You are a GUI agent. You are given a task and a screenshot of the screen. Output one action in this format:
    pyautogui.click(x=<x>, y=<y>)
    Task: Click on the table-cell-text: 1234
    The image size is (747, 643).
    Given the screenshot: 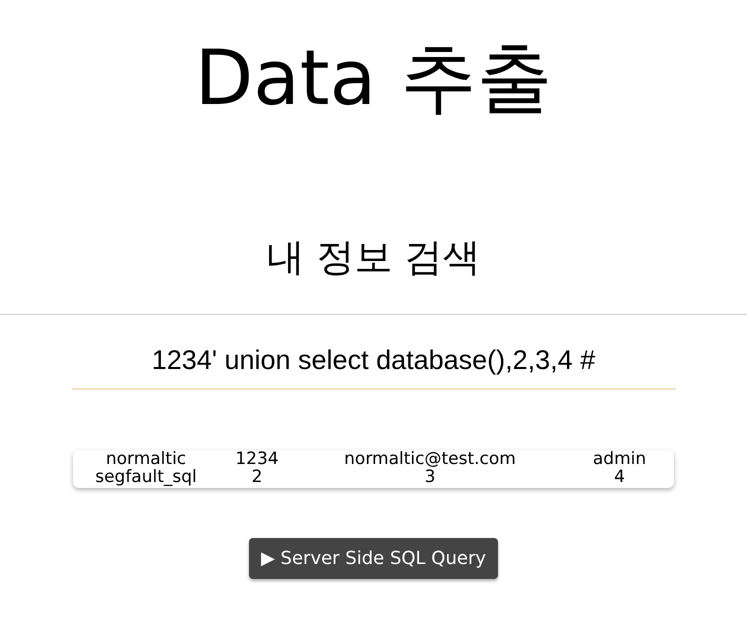 What is the action you would take?
    pyautogui.click(x=257, y=459)
    